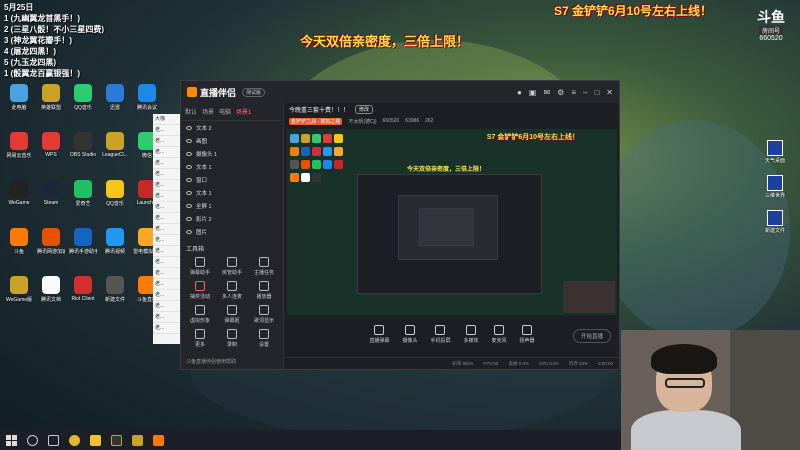  What do you see at coordinates (546, 92) in the screenshot?
I see `mail-icon: ✉` at bounding box center [546, 92].